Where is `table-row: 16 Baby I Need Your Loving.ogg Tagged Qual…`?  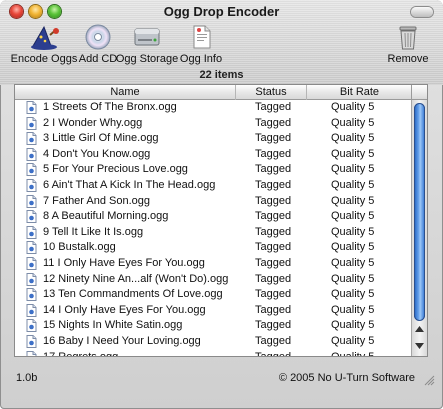
table-row: 16 Baby I Need Your Loving.ogg Tagged Qual… is located at coordinates (213, 342).